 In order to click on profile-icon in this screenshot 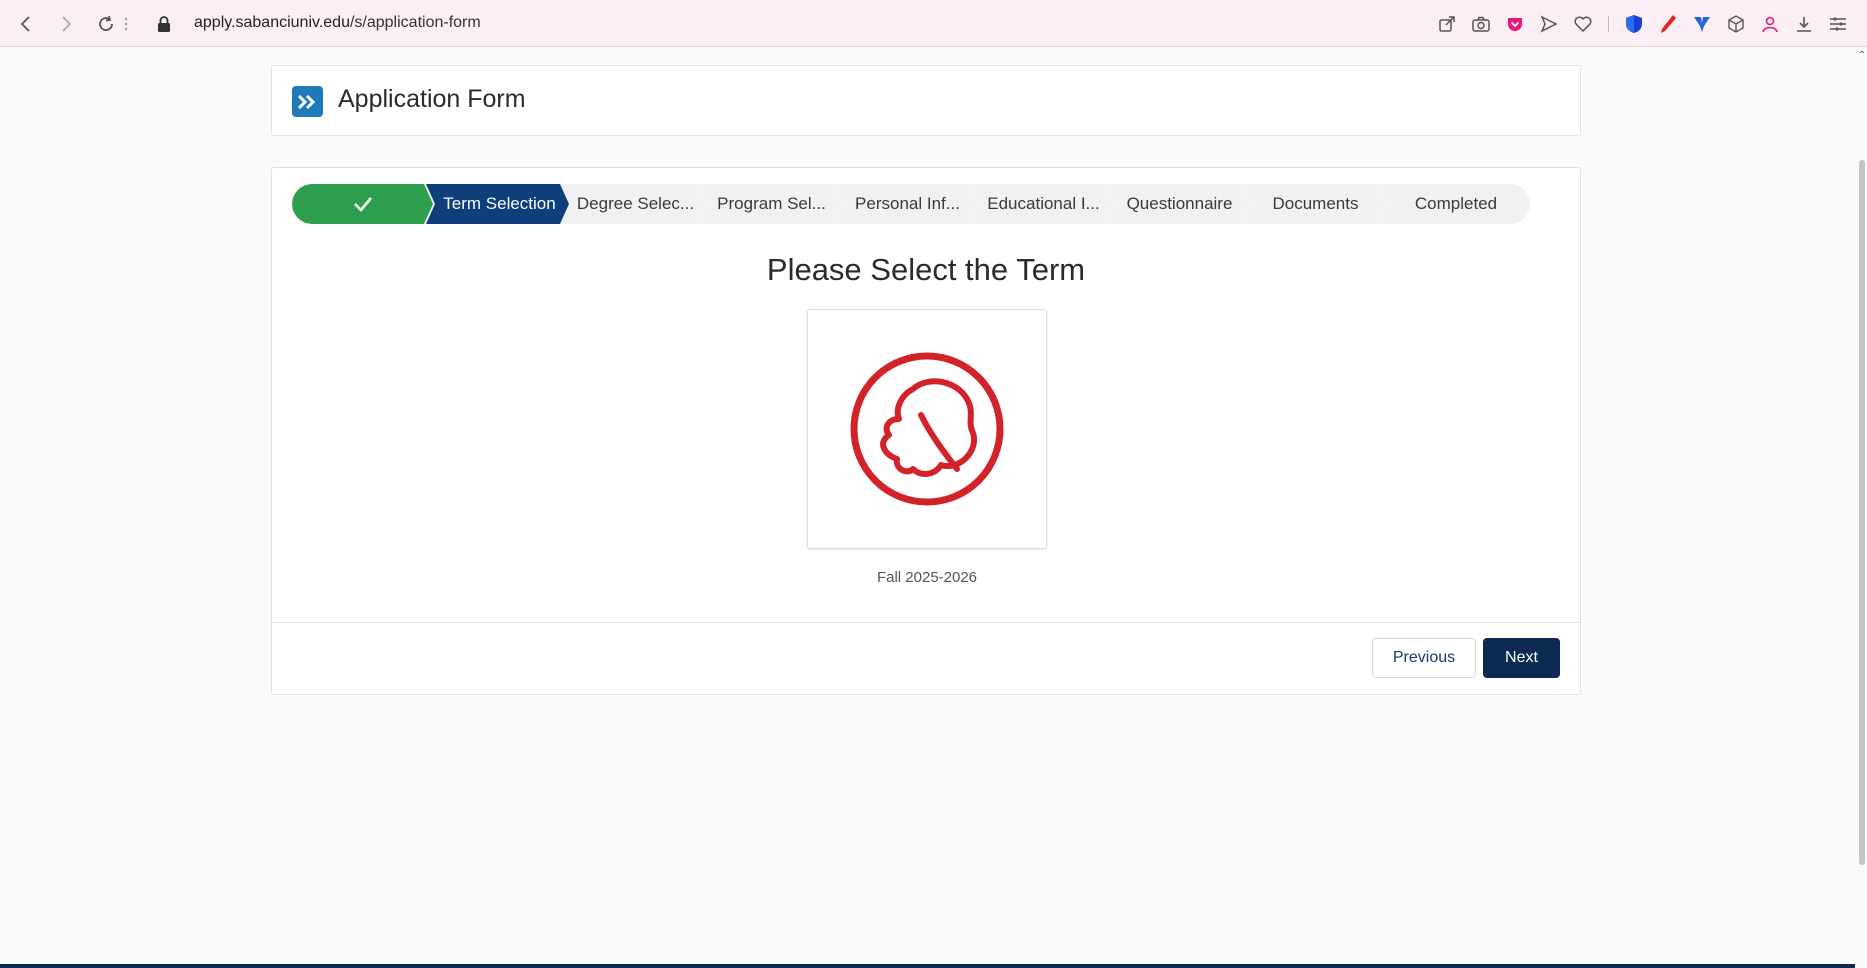, I will do `click(1770, 24)`.